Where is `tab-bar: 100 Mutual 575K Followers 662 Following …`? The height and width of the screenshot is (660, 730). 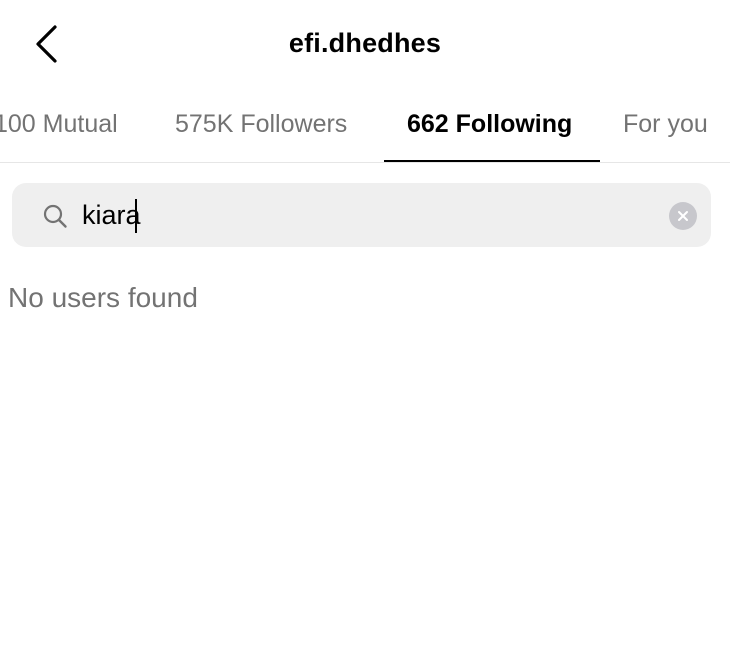
tab-bar: 100 Mutual 575K Followers 662 Following … is located at coordinates (365, 129).